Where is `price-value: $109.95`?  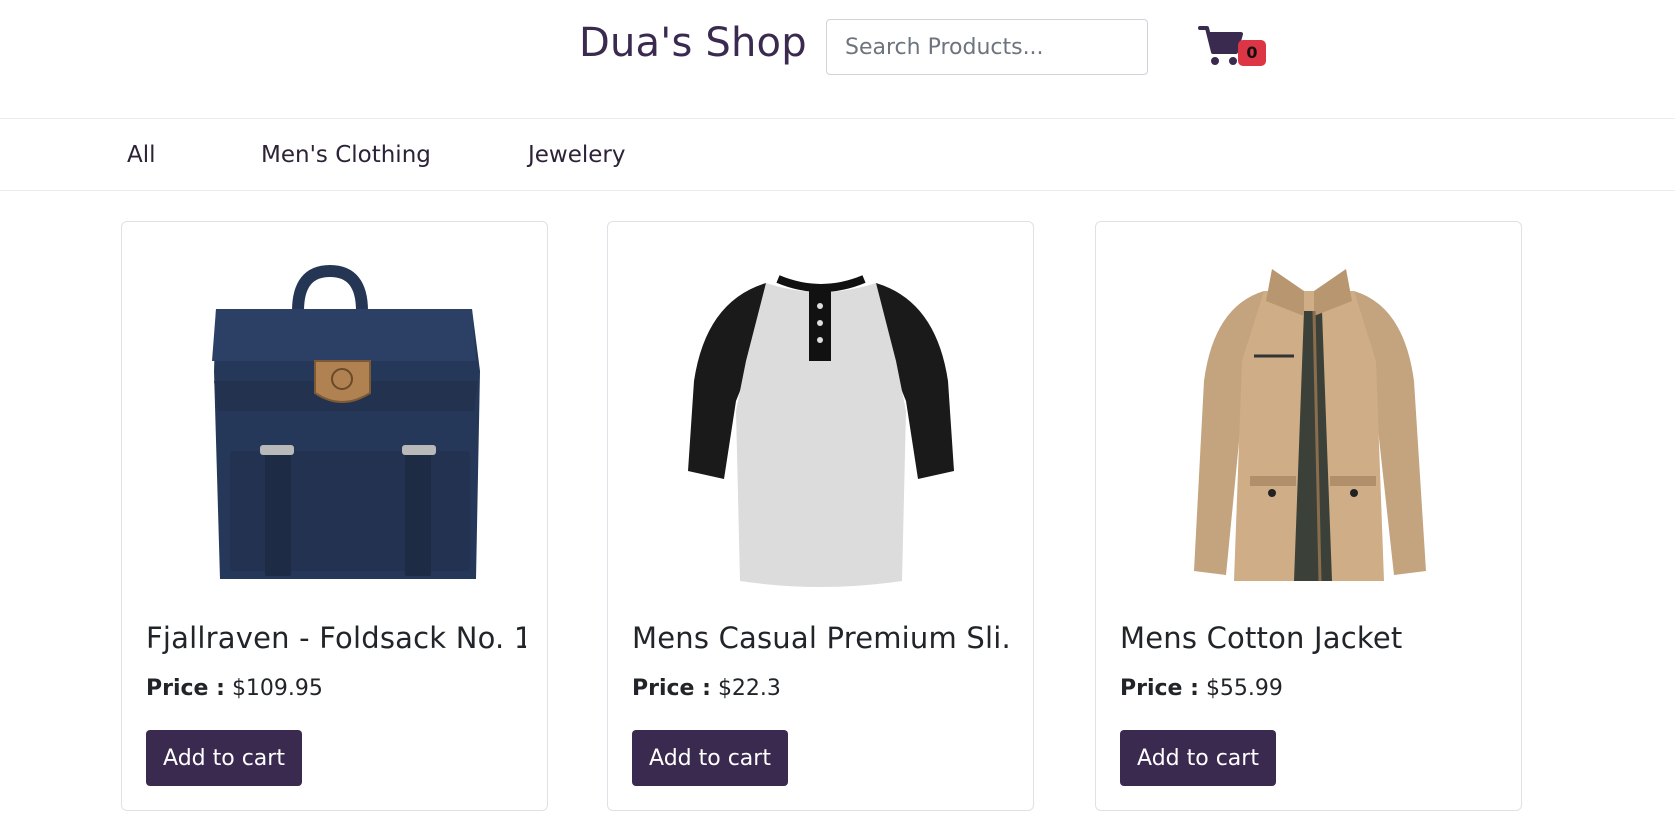 price-value: $109.95 is located at coordinates (277, 688).